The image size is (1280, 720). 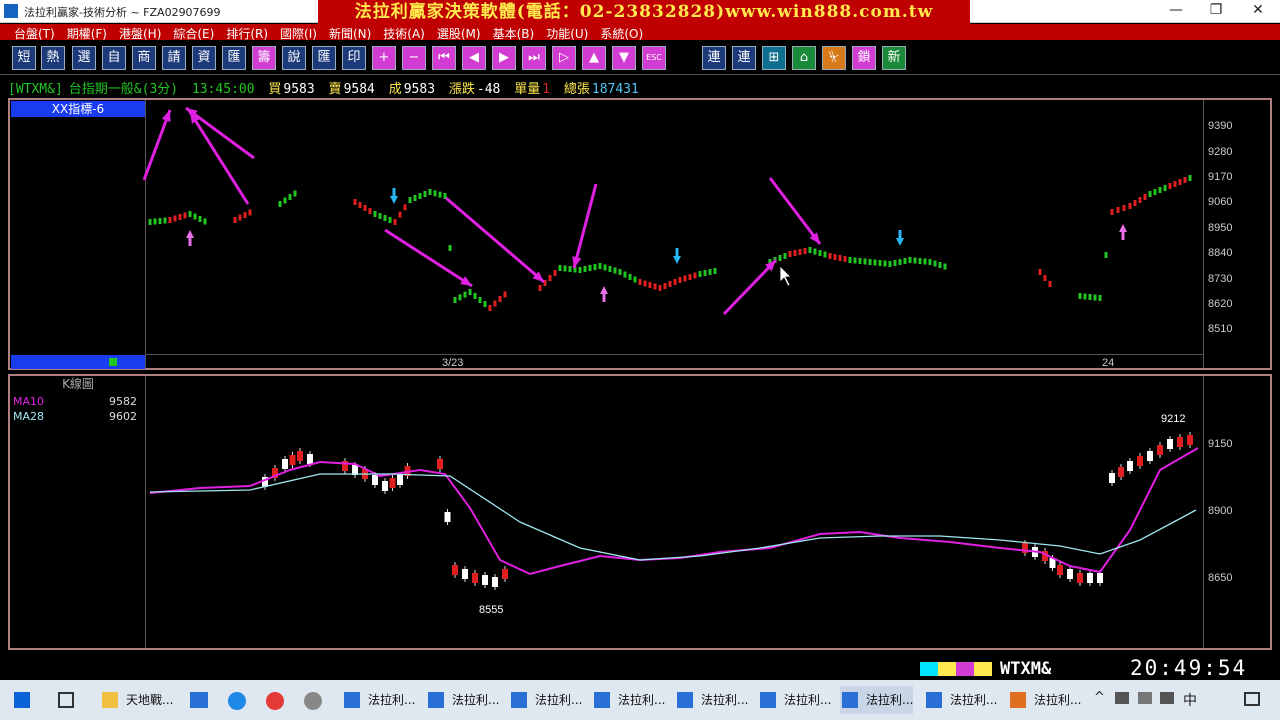 I want to click on status-swatch, so click(x=965, y=669).